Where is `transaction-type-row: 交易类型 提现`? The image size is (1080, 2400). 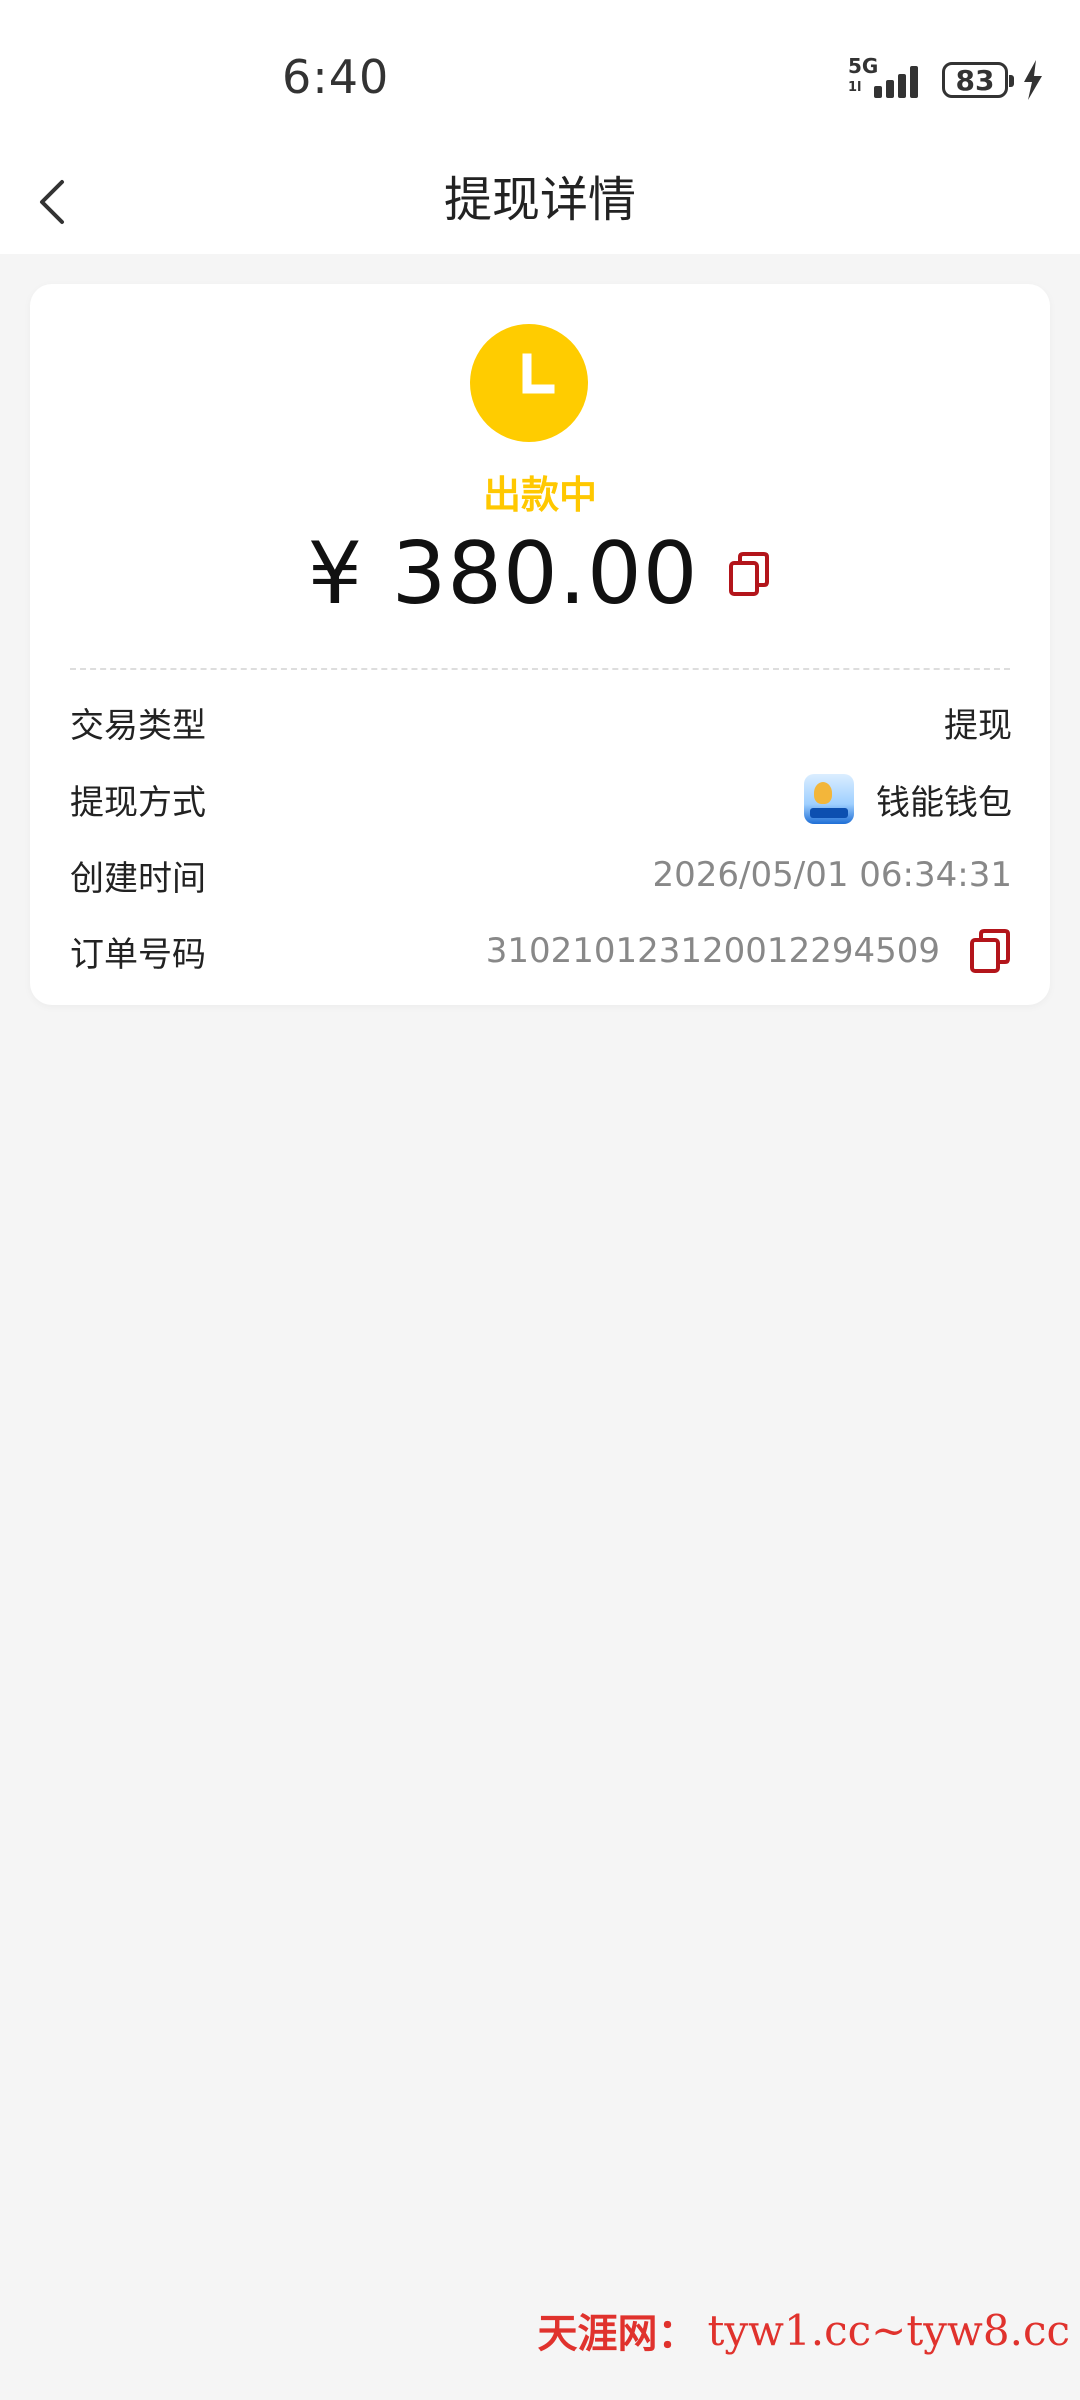
transaction-type-row: 交易类型 提现 is located at coordinates (541, 722).